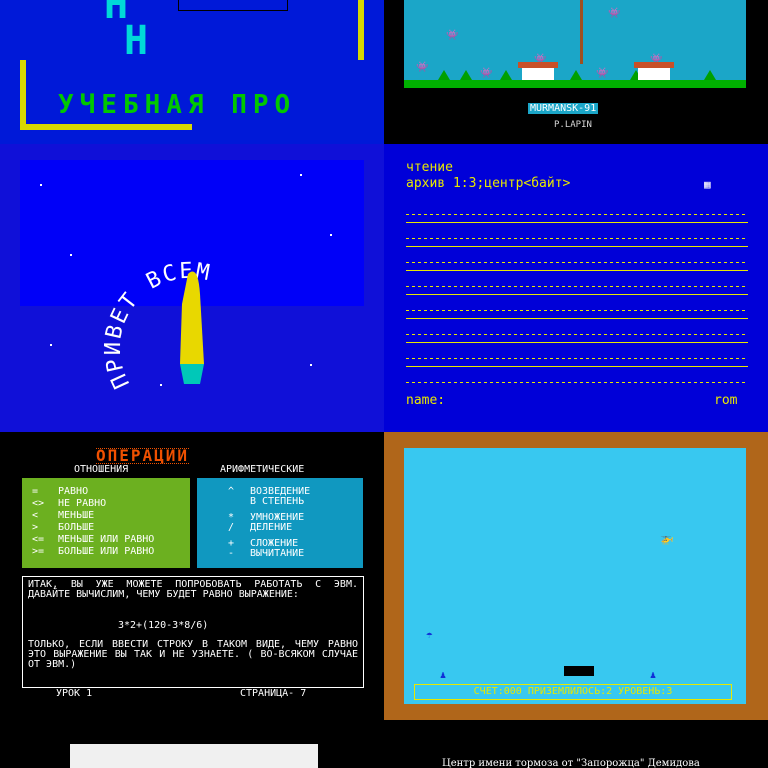  What do you see at coordinates (262, 469) in the screenshot?
I see `arith-header: АРИФМЕТИЧЕСКИЕ` at bounding box center [262, 469].